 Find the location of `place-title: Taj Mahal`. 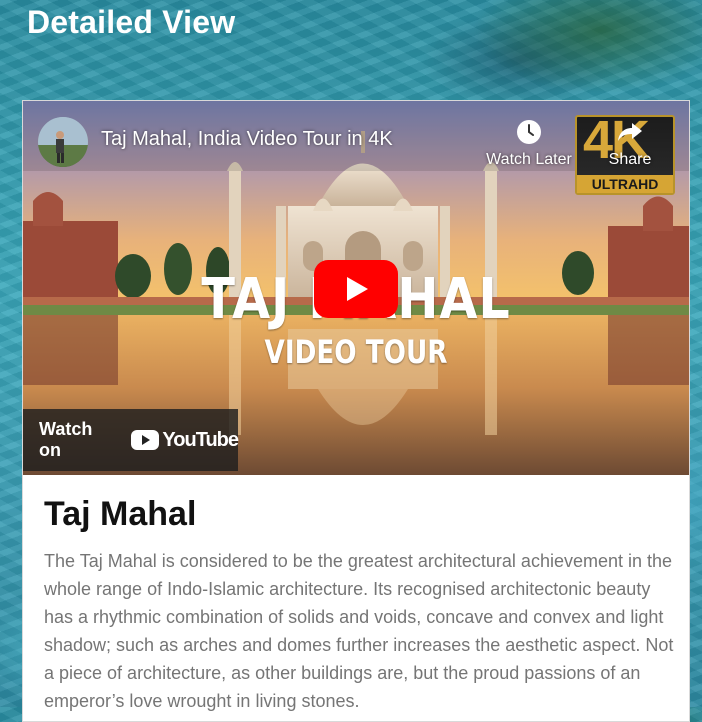

place-title: Taj Mahal is located at coordinates (120, 514).